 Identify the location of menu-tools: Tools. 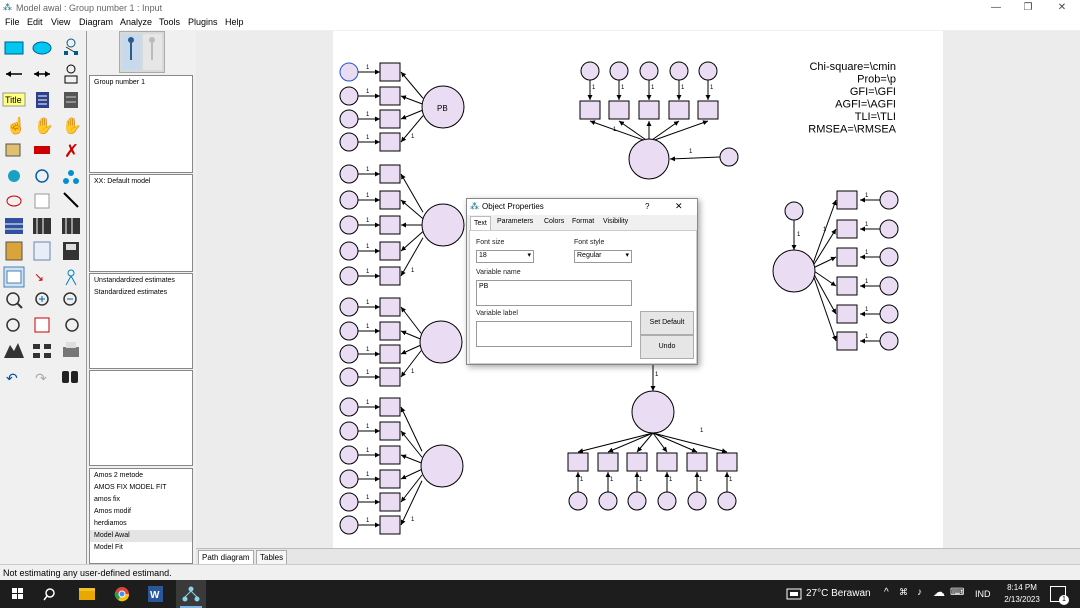
(169, 22).